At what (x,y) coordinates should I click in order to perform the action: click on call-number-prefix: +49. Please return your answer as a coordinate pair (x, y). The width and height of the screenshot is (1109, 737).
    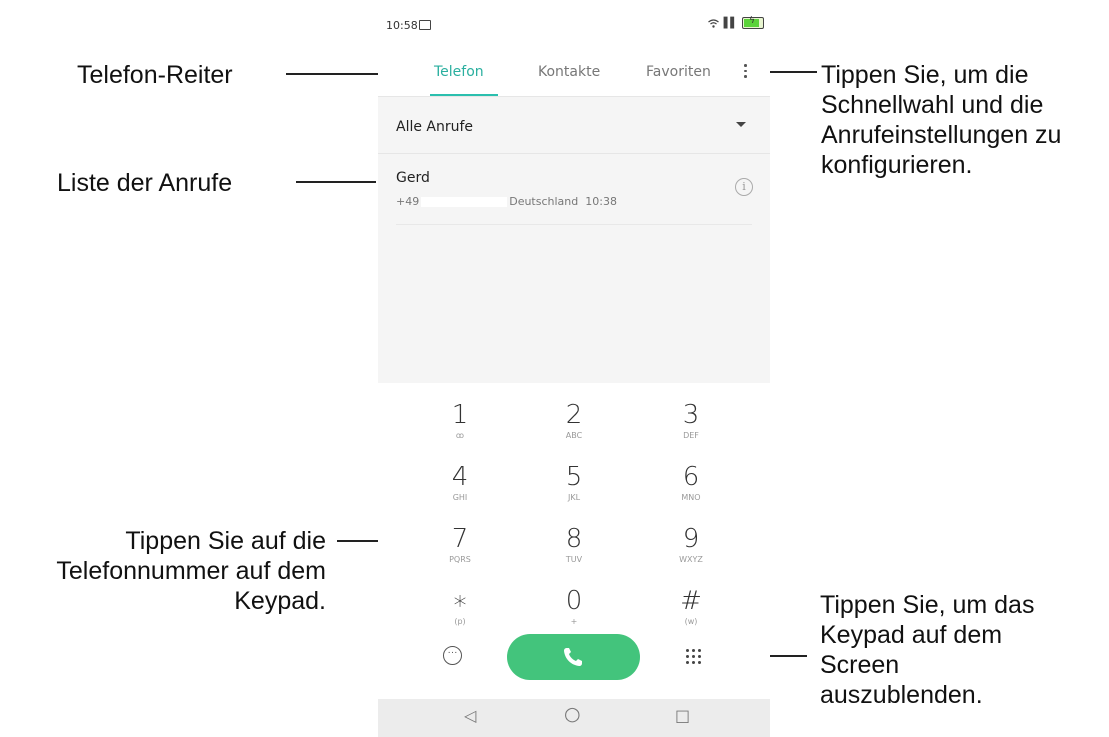
    Looking at the image, I should click on (408, 201).